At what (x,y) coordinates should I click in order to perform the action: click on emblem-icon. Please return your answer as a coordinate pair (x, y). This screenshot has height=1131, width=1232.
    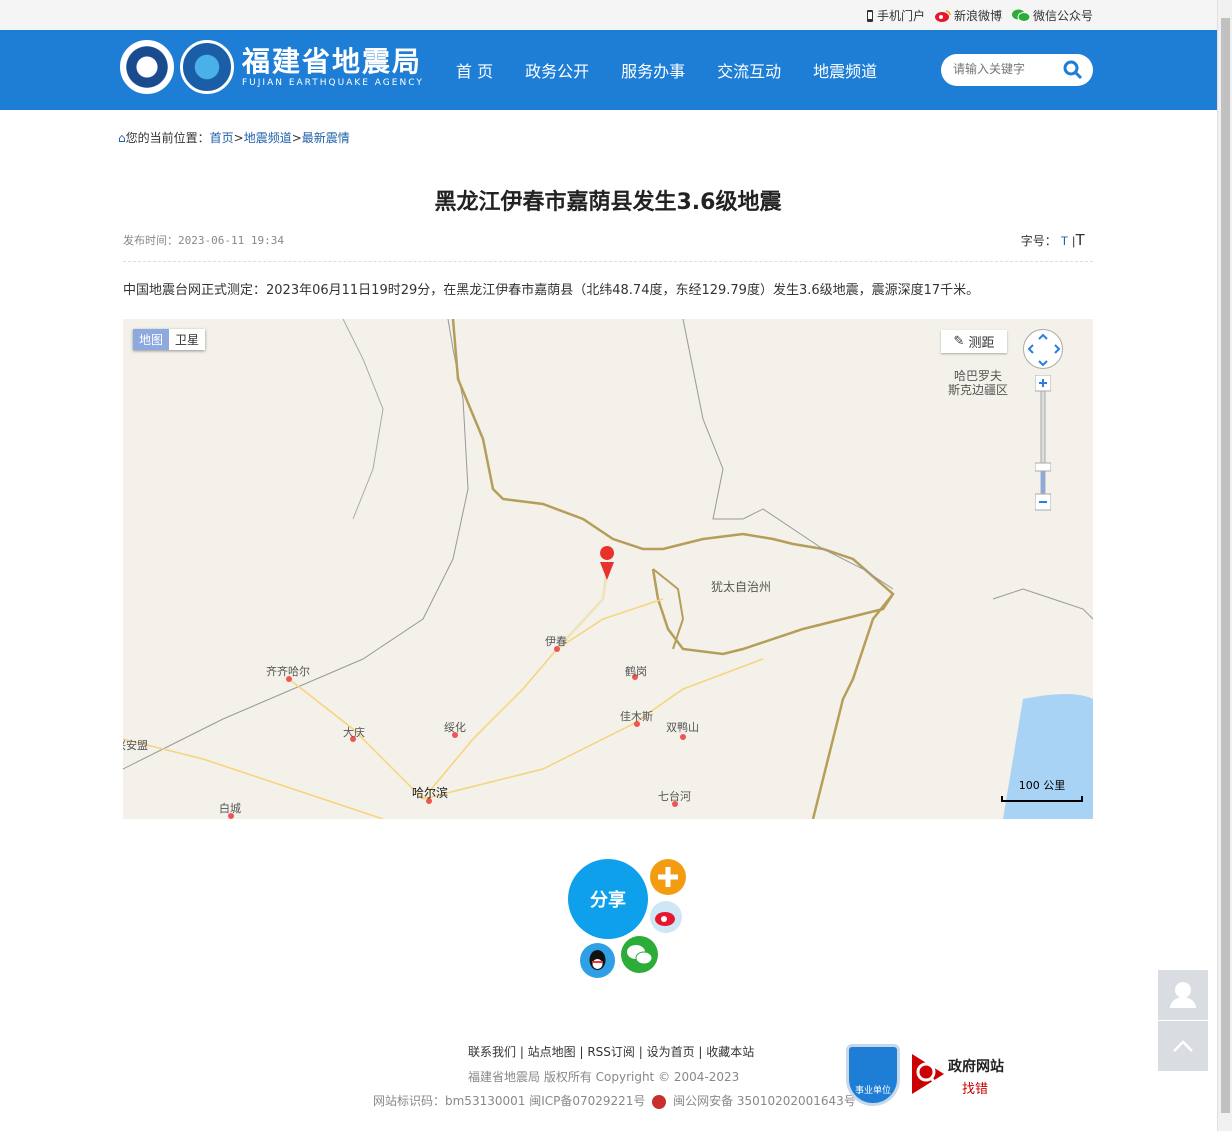
    Looking at the image, I should click on (147, 67).